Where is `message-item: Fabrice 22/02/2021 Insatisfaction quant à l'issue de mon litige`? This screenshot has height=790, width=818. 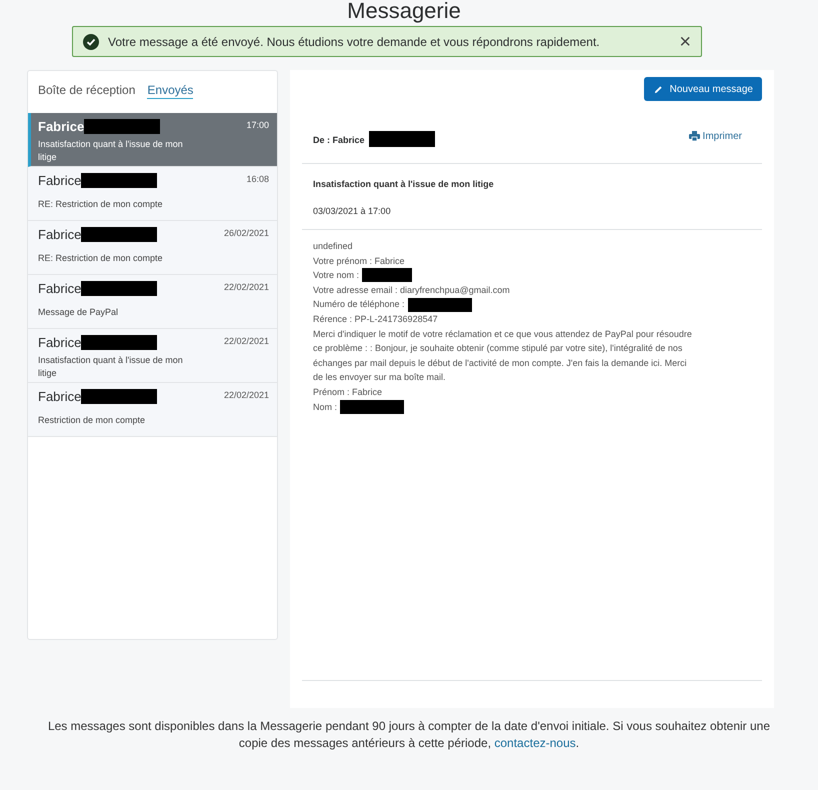
message-item: Fabrice 22/02/2021 Insatisfaction quant à l'issue de mon litige is located at coordinates (152, 356).